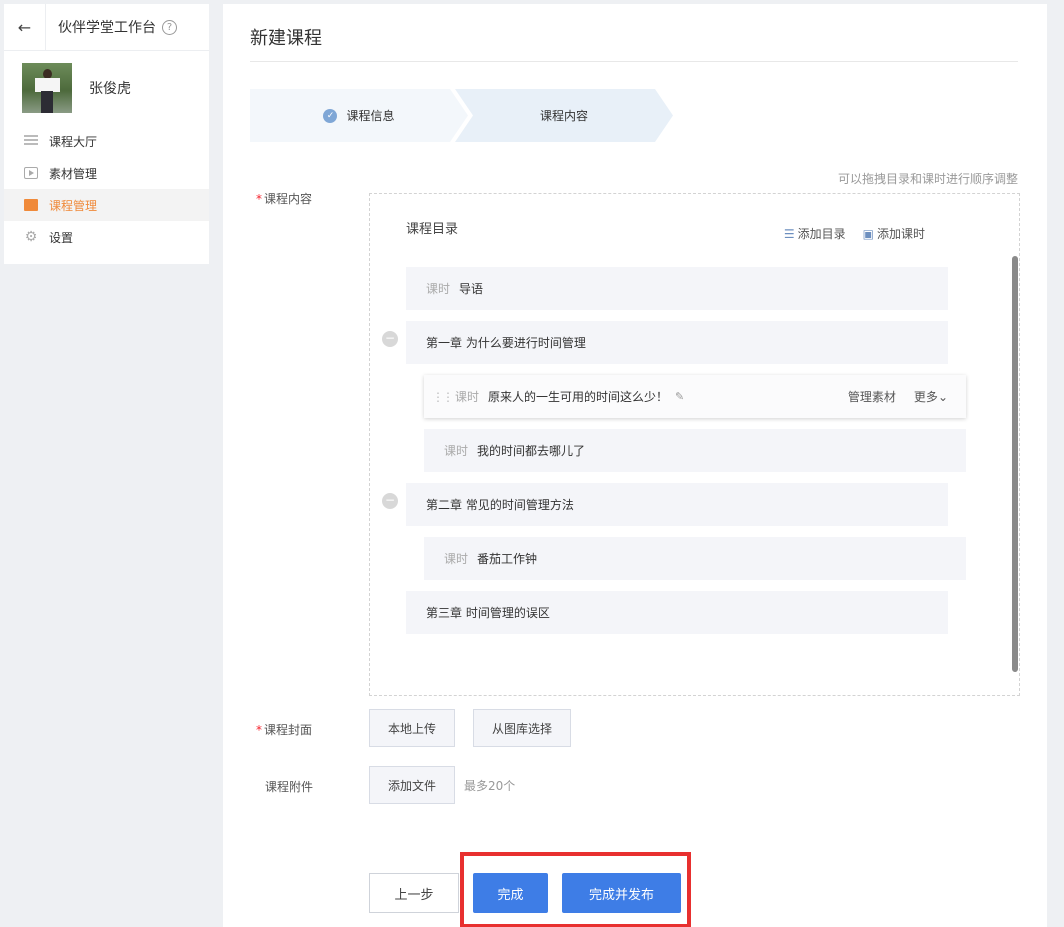  I want to click on attachment-field-label: 课程附件, so click(289, 787).